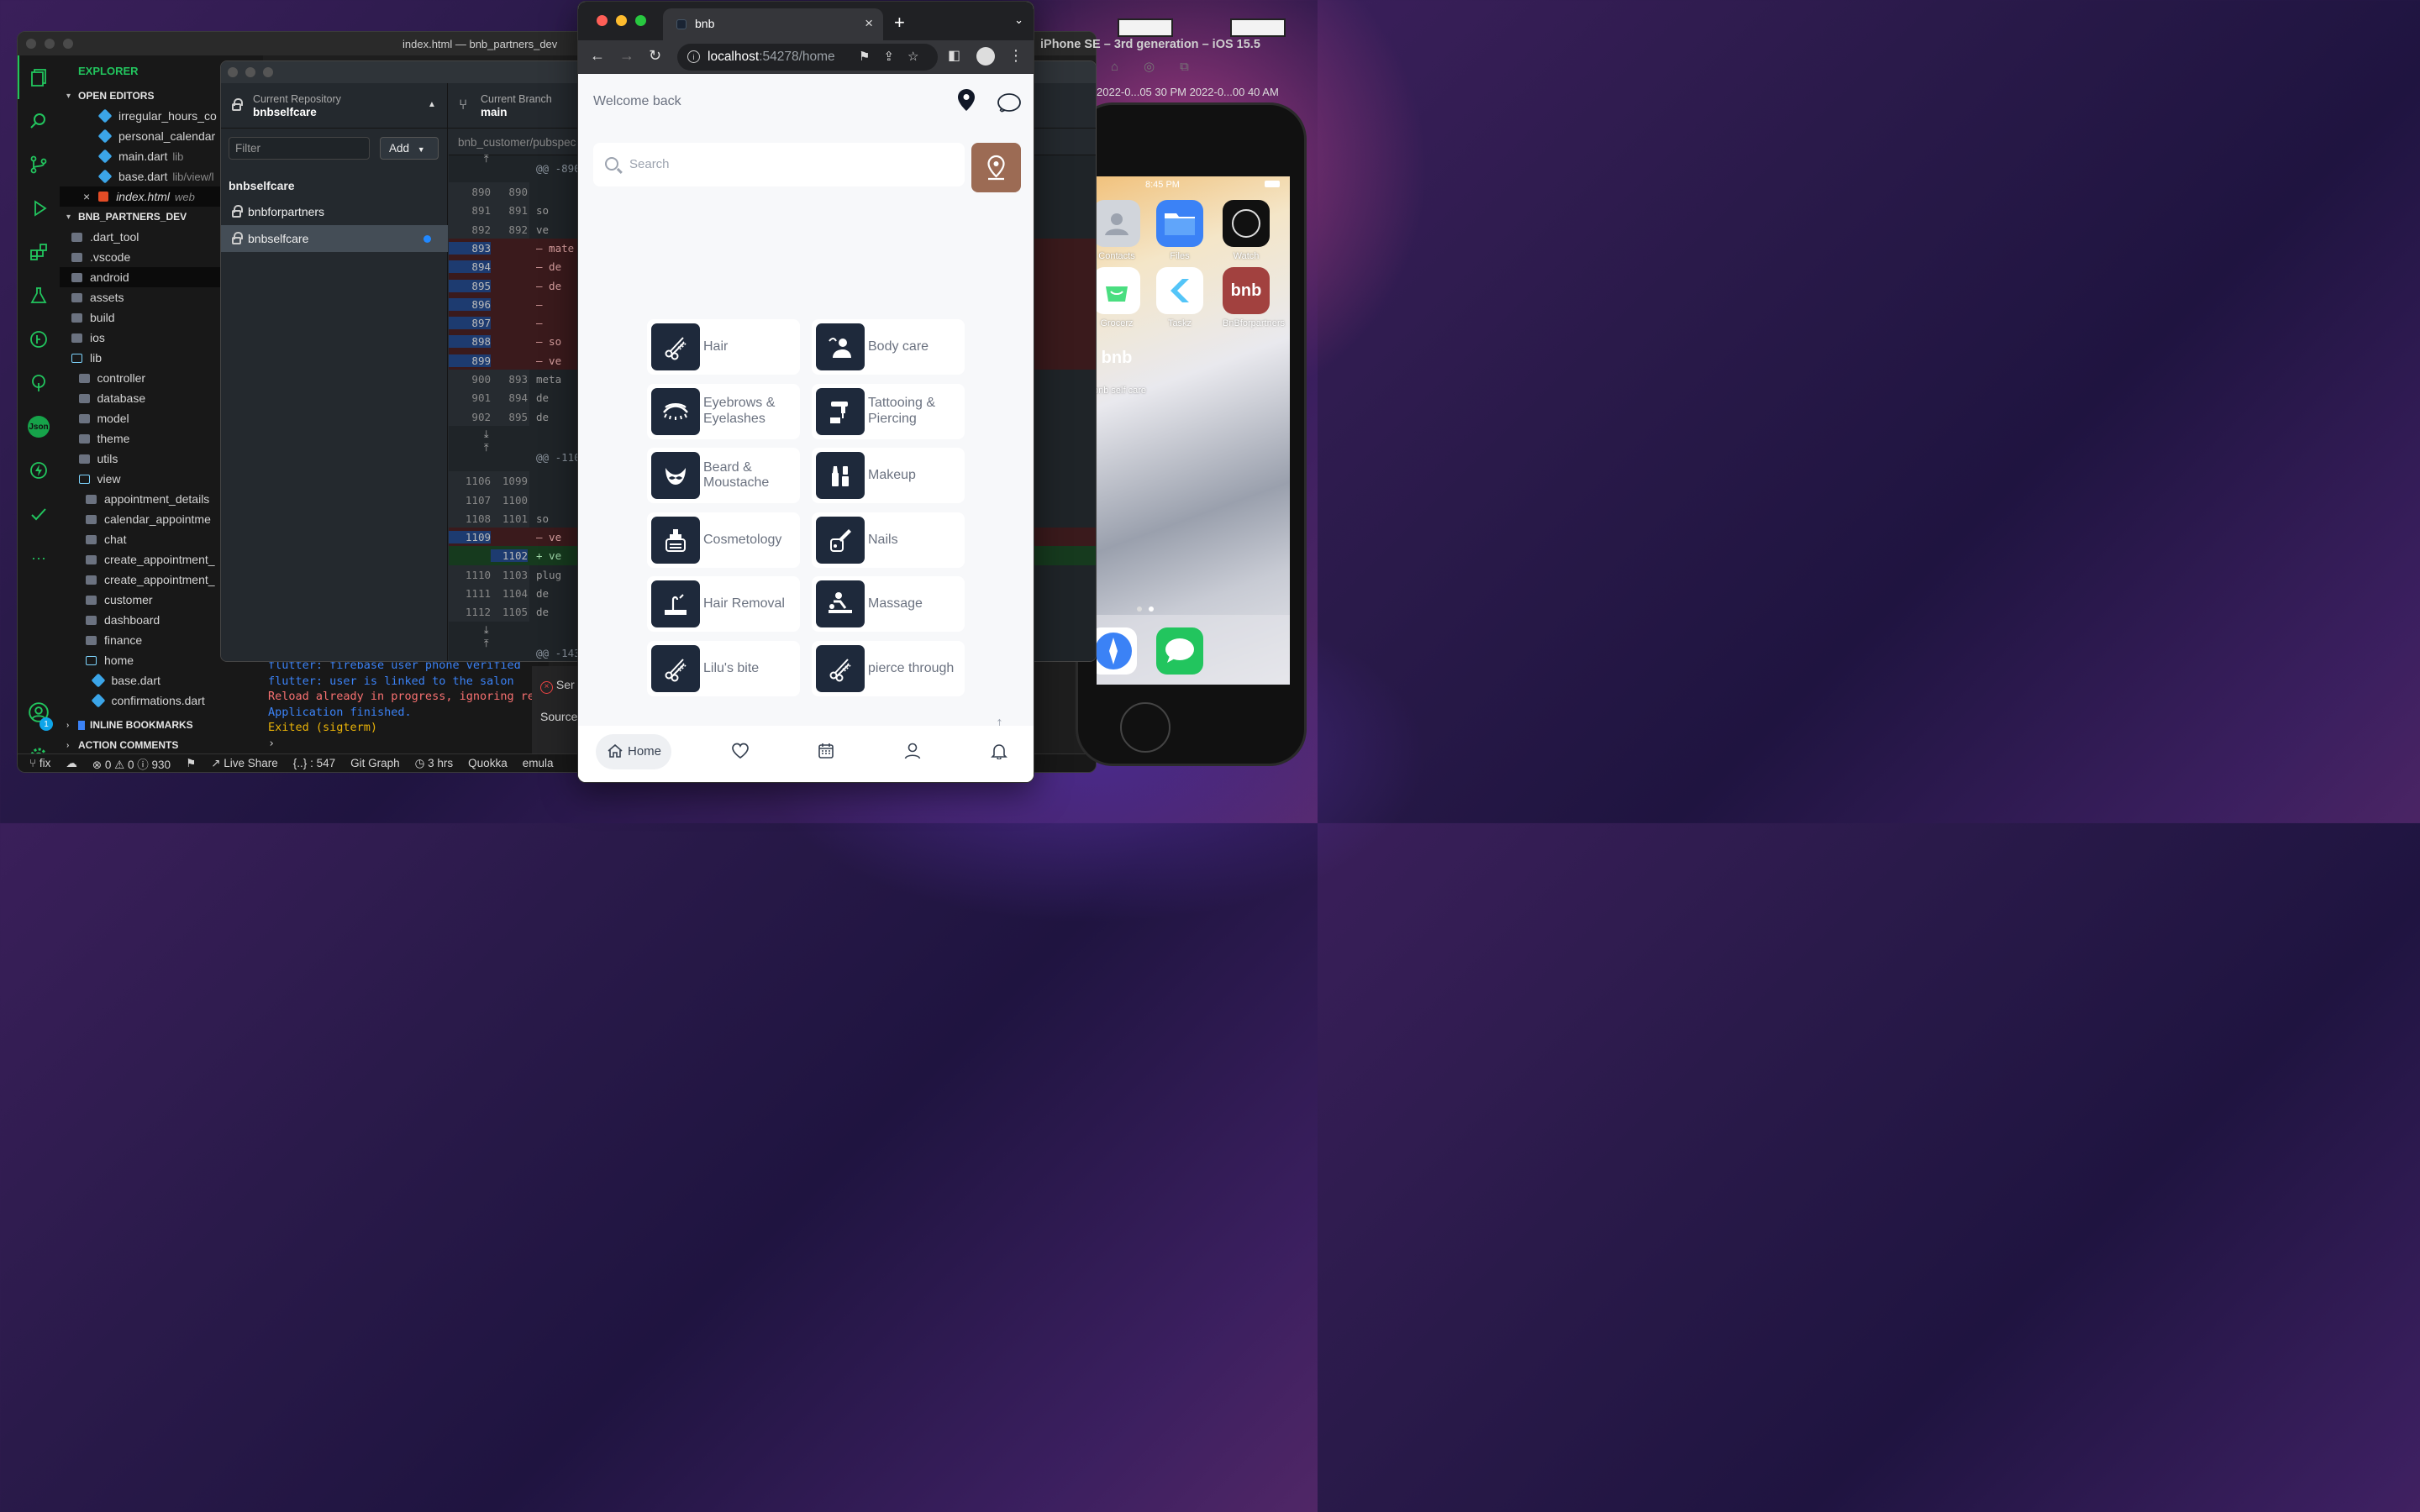  Describe the element at coordinates (889, 668) in the screenshot. I see `category-card: pierce through` at that location.